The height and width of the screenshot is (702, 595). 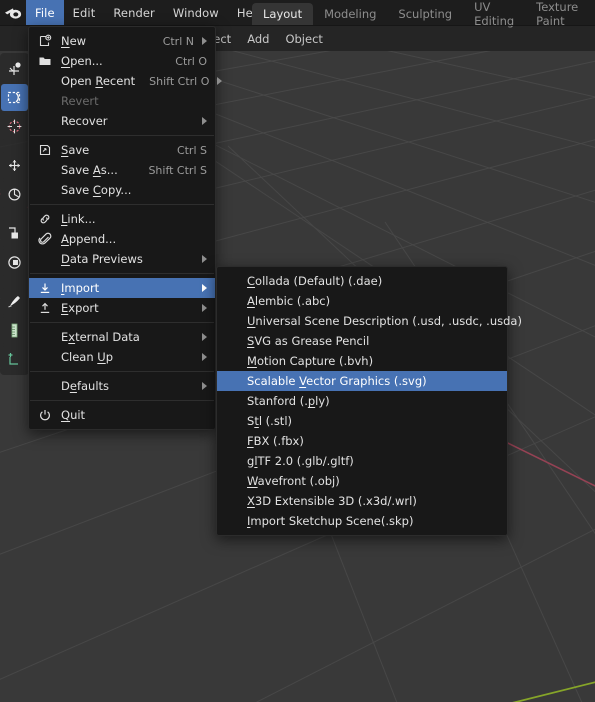 I want to click on save-icon, so click(x=45, y=150).